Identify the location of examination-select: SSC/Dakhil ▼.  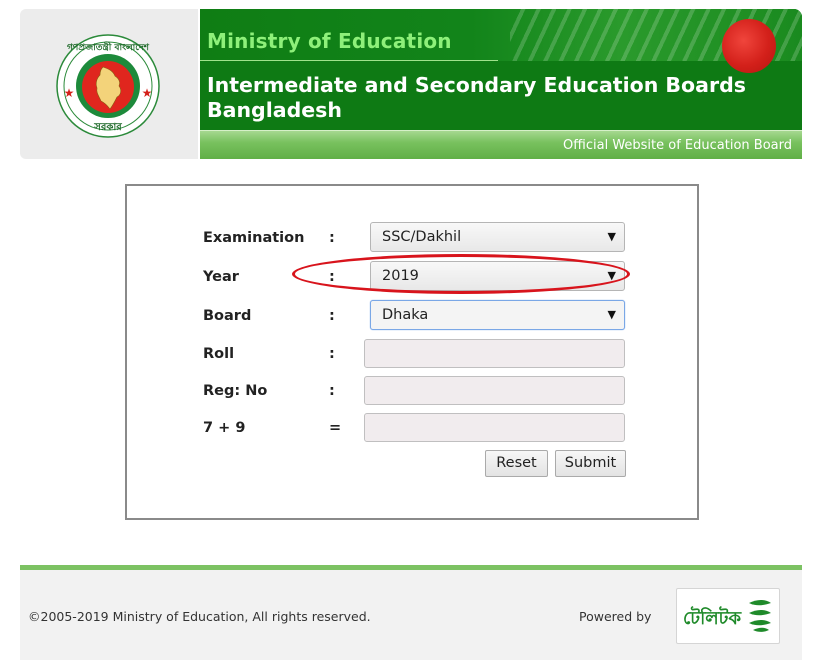
(497, 237).